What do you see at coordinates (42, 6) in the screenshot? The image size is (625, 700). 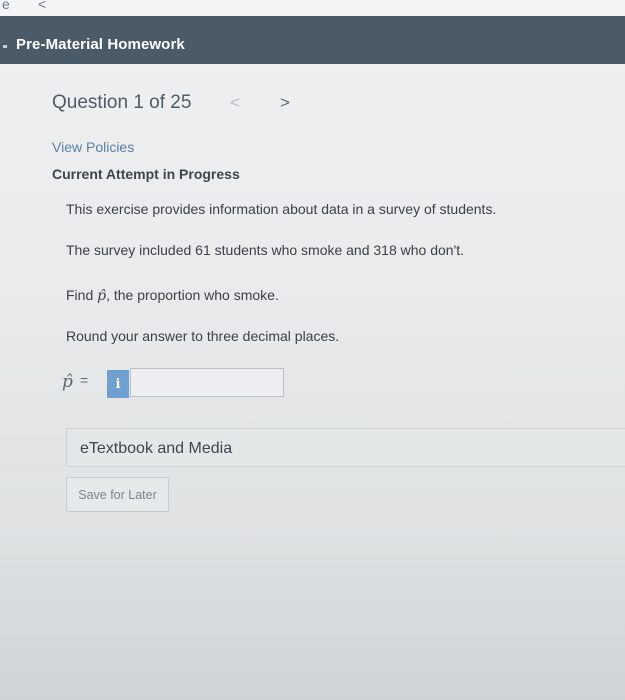 I see `browser-back-icon: <` at bounding box center [42, 6].